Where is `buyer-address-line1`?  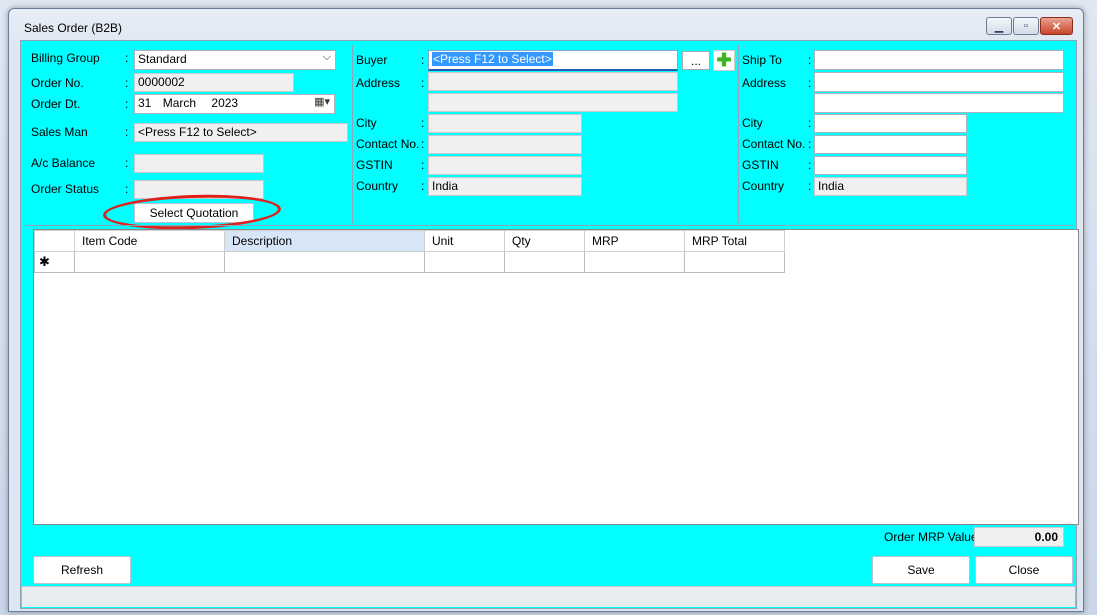
buyer-address-line1 is located at coordinates (553, 81).